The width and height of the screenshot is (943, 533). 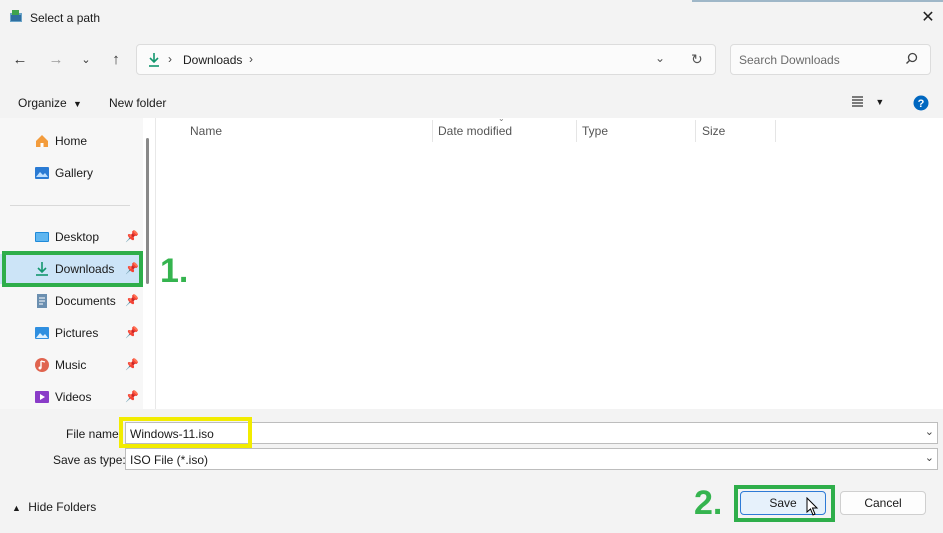 I want to click on videos-icon, so click(x=42, y=397).